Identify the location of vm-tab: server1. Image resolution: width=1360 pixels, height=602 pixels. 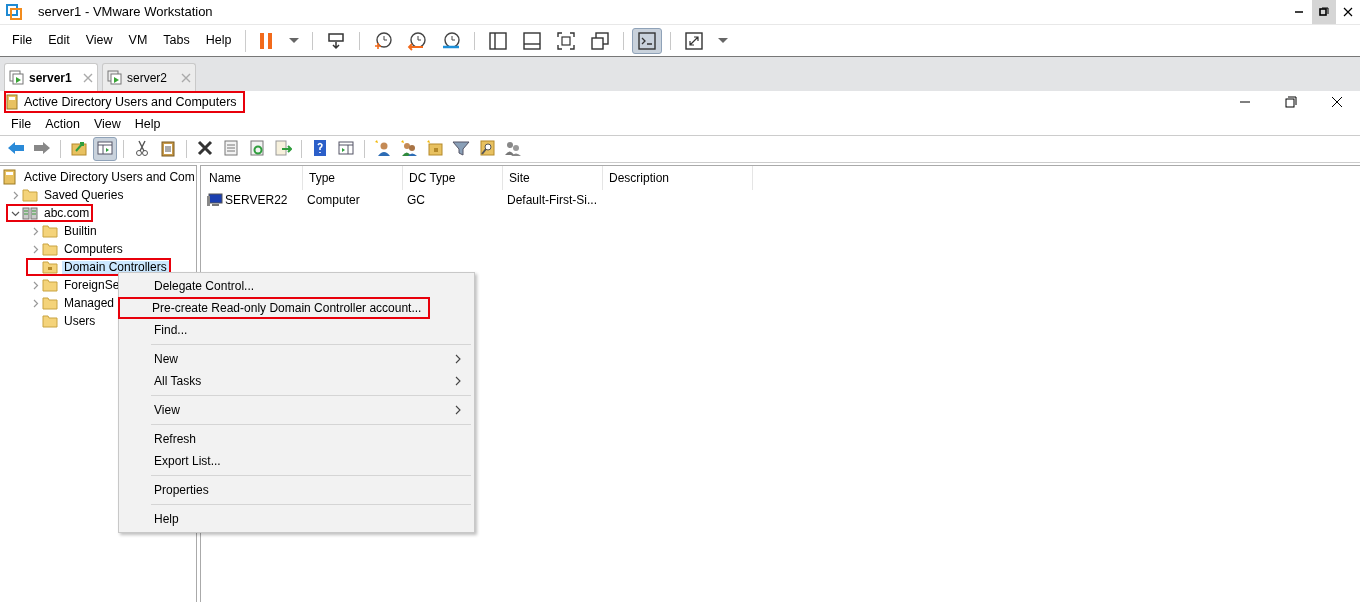
(51, 77).